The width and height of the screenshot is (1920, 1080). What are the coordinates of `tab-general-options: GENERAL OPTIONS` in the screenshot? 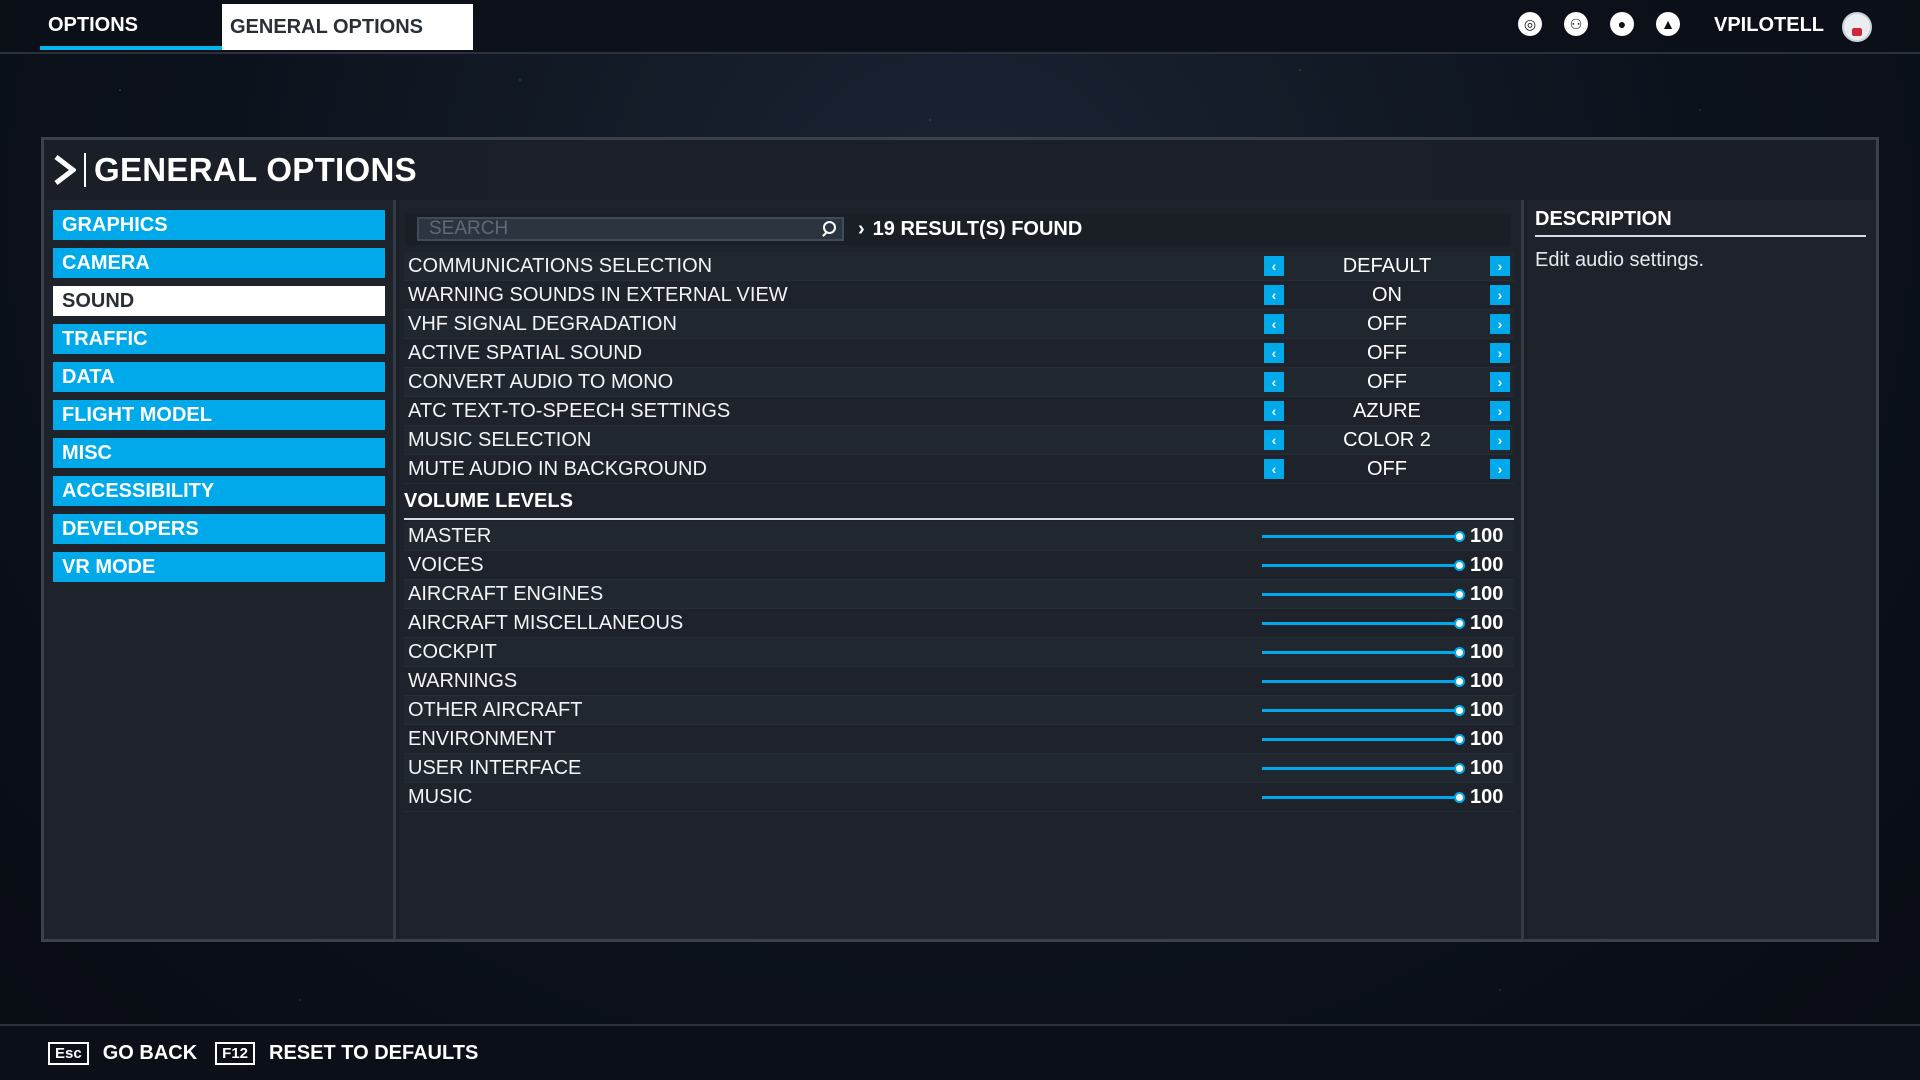 It's located at (347, 27).